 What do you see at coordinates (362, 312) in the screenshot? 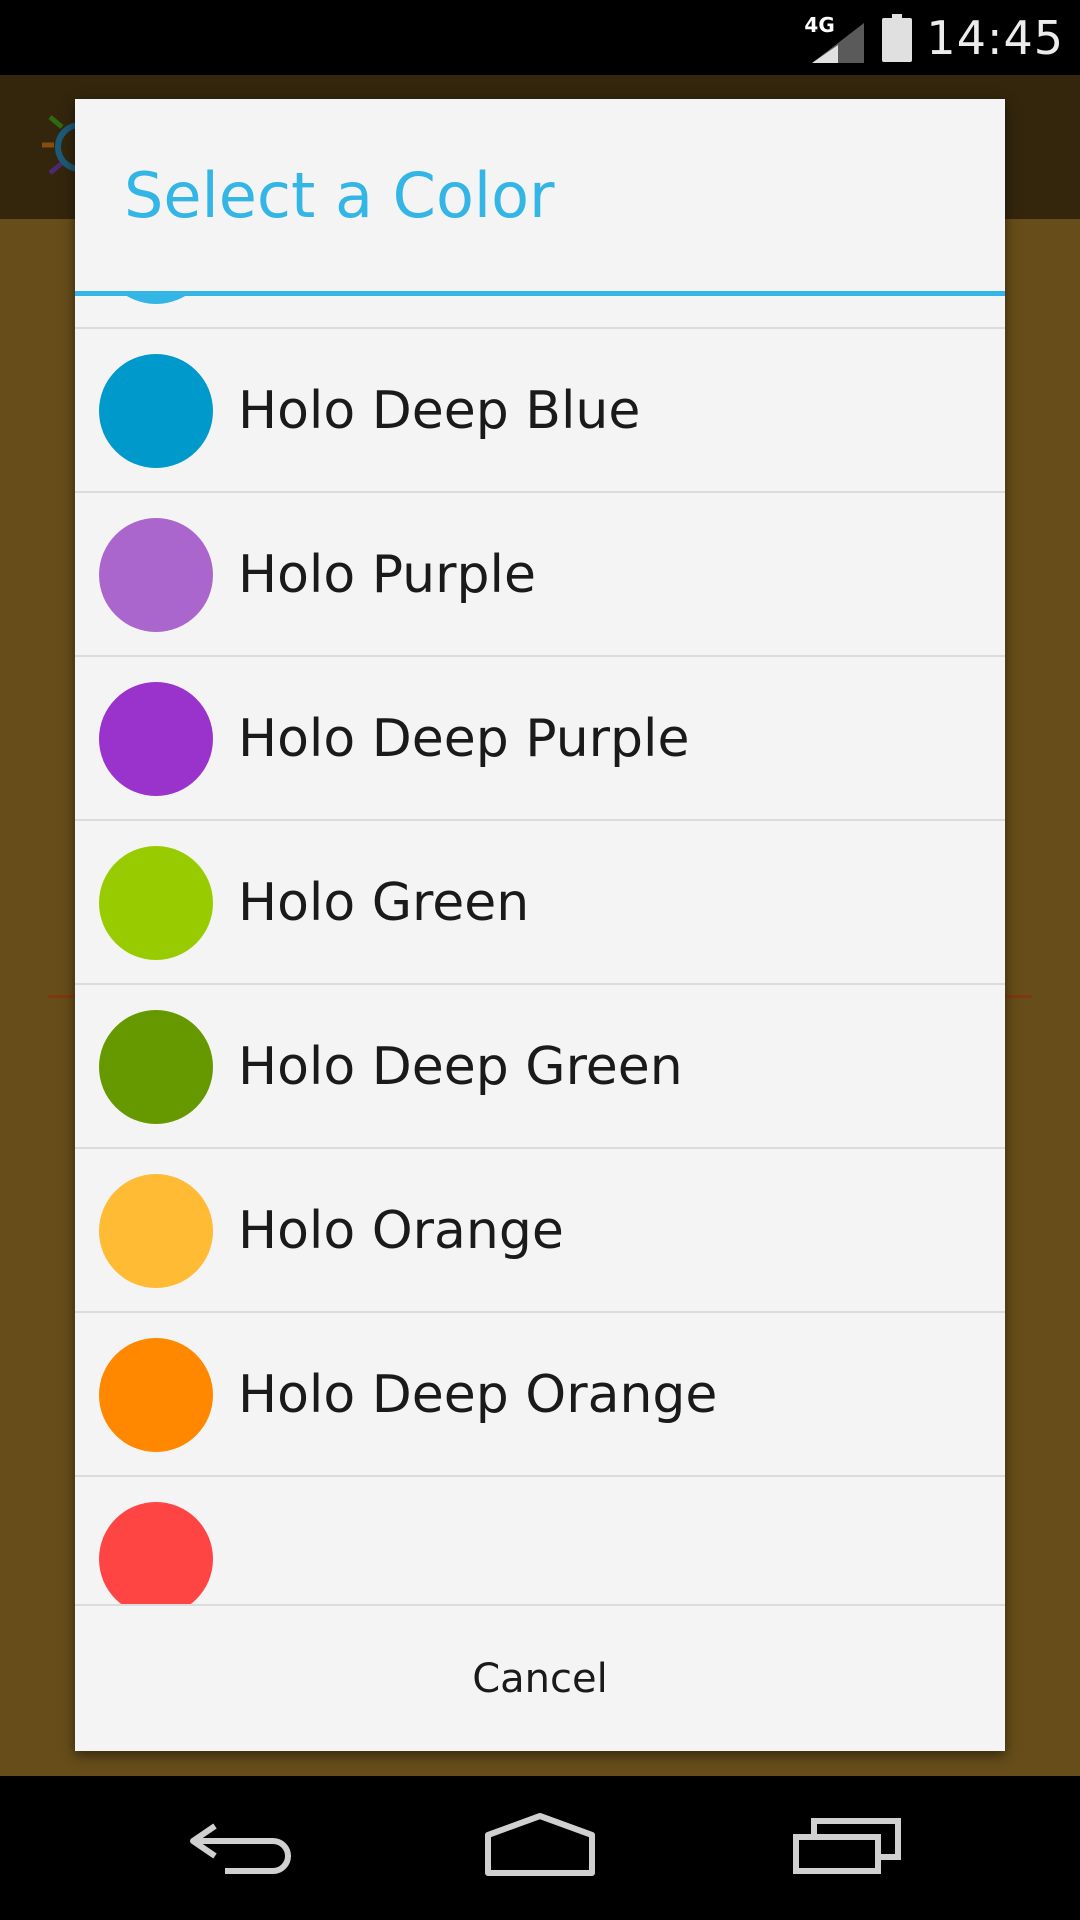
I see `color-option-label: Holo Blue` at bounding box center [362, 312].